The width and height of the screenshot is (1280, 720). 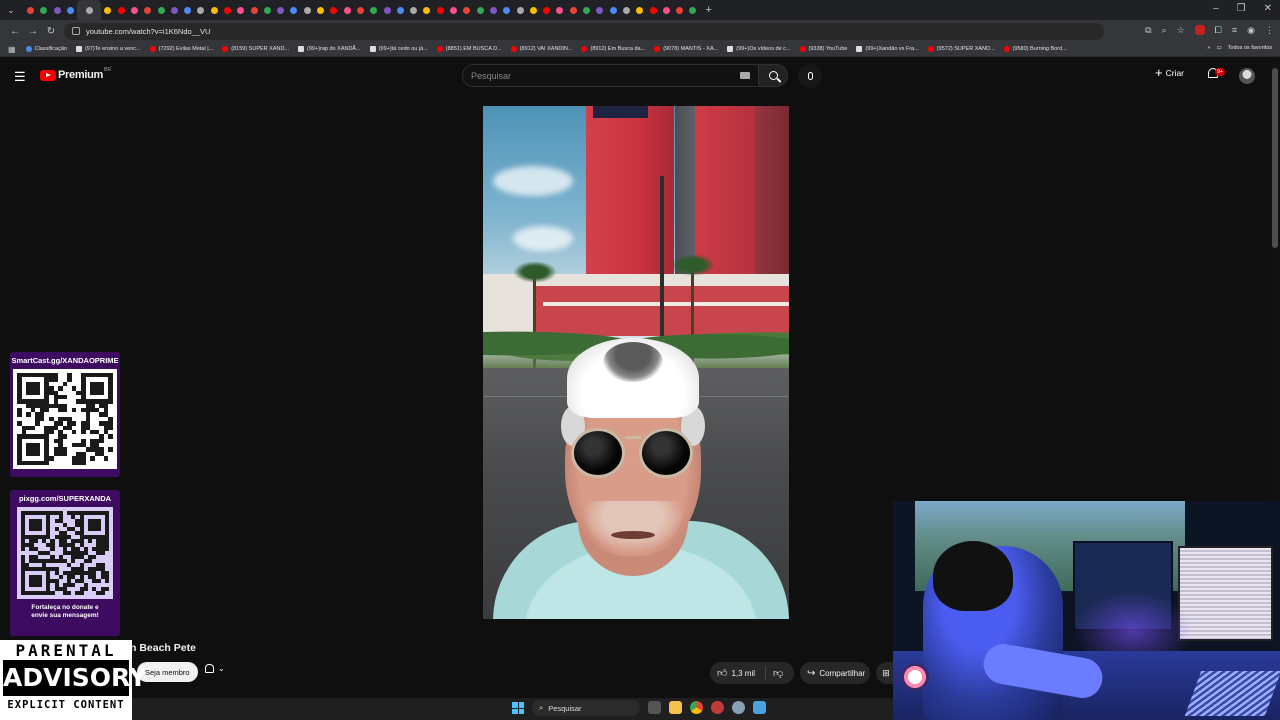 What do you see at coordinates (1208, 48) in the screenshot?
I see `more-bookmarks-icon: »` at bounding box center [1208, 48].